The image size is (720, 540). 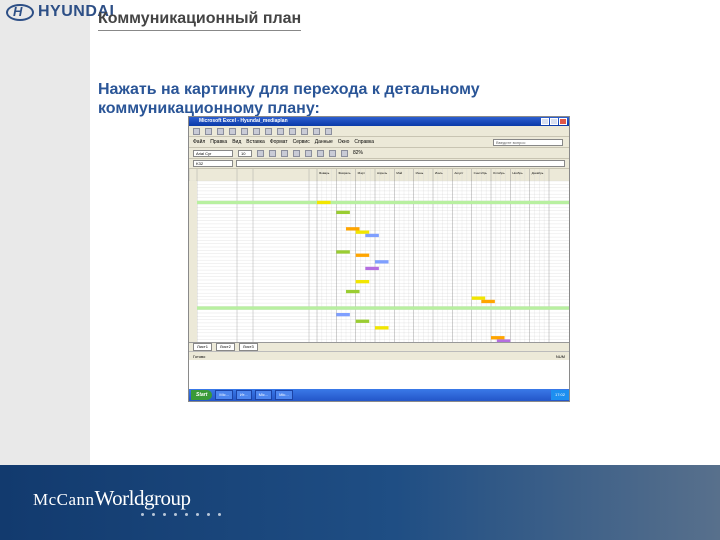 What do you see at coordinates (343, 142) in the screenshot?
I see `menu-window: Окно` at bounding box center [343, 142].